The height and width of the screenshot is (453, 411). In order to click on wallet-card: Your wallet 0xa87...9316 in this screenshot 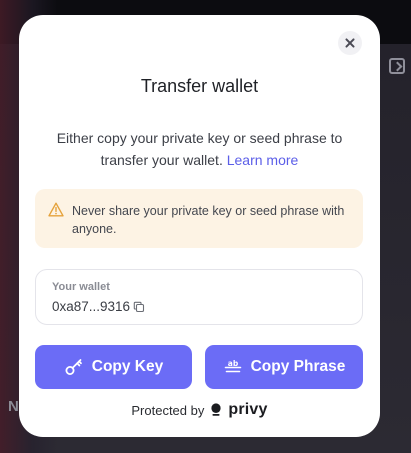, I will do `click(199, 297)`.